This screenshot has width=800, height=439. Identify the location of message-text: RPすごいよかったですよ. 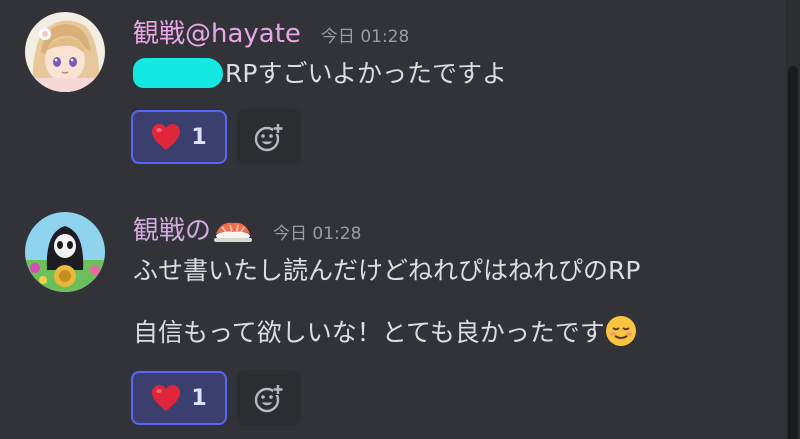
(366, 73).